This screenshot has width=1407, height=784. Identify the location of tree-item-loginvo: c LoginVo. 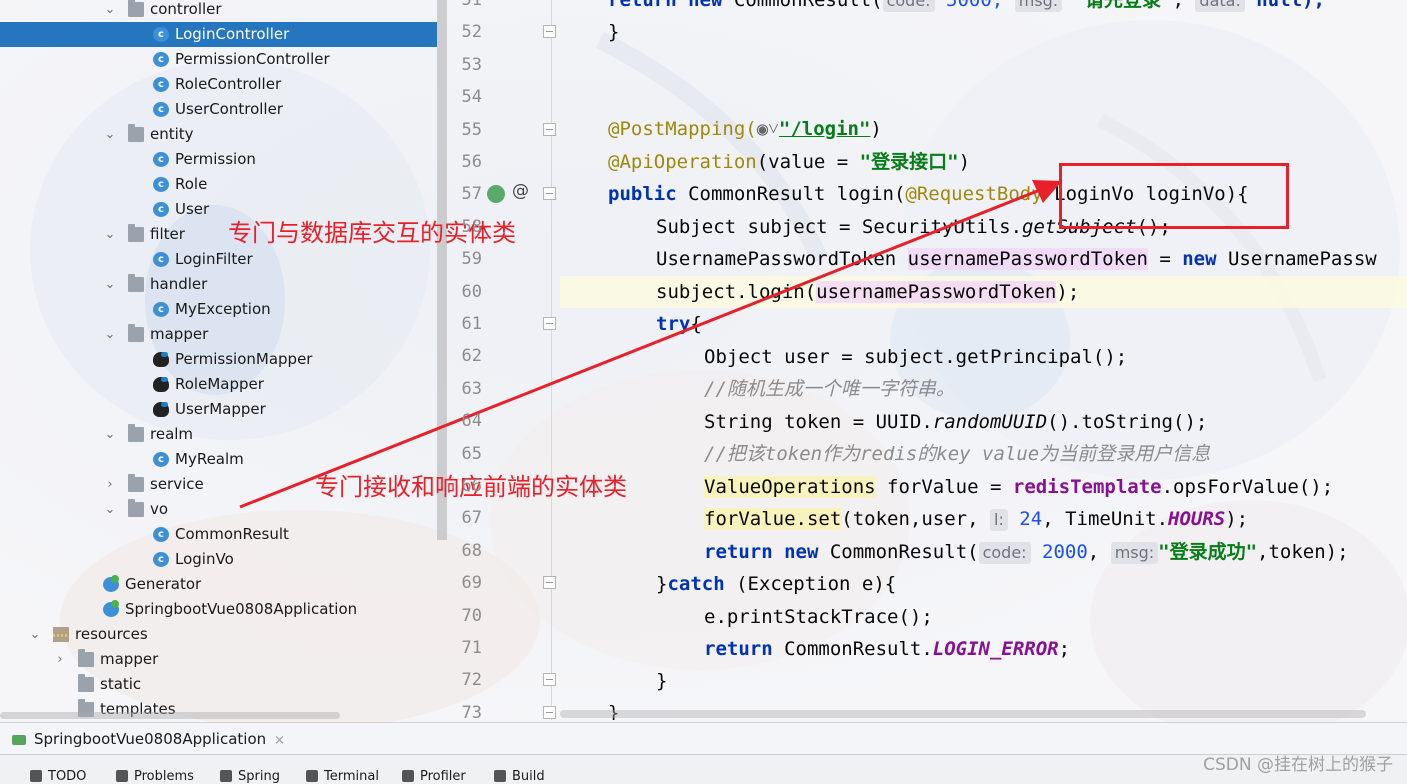
(218, 559).